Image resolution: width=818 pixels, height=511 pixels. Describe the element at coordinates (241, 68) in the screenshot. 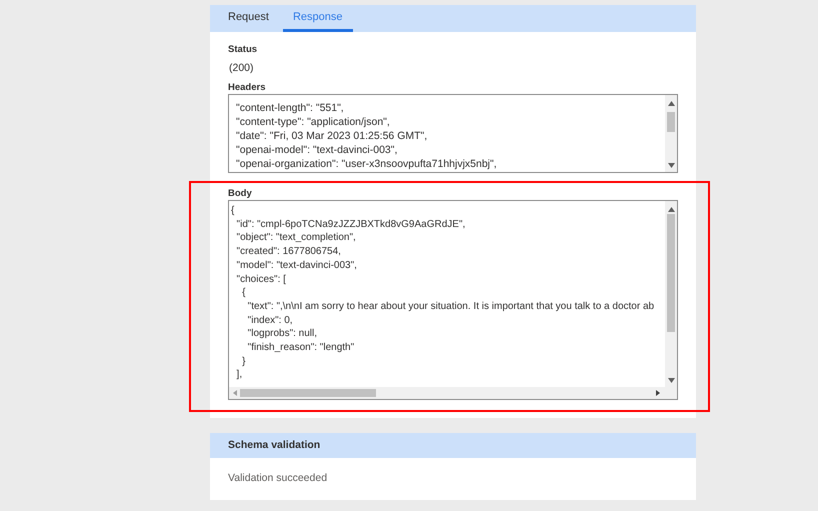

I see `status-value: (200)` at that location.